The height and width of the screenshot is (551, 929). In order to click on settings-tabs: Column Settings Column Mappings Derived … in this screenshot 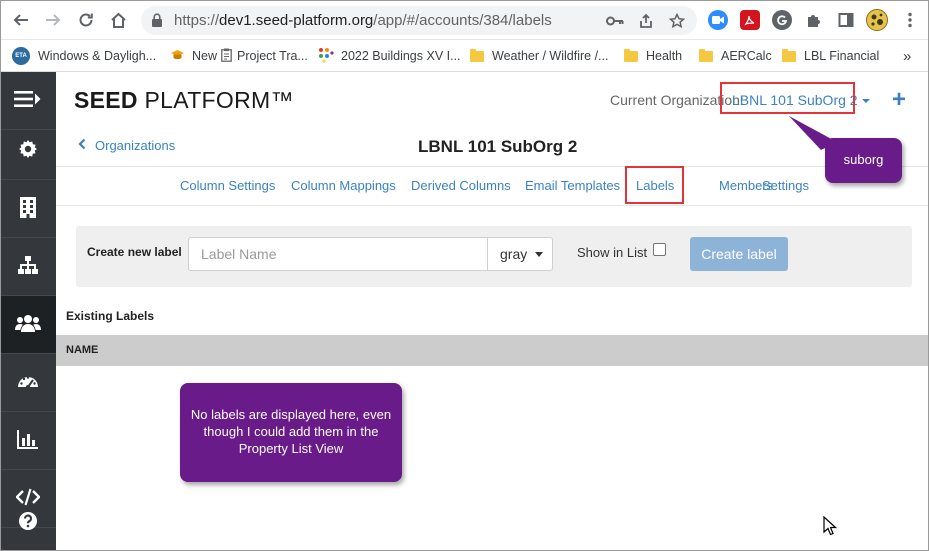, I will do `click(492, 186)`.